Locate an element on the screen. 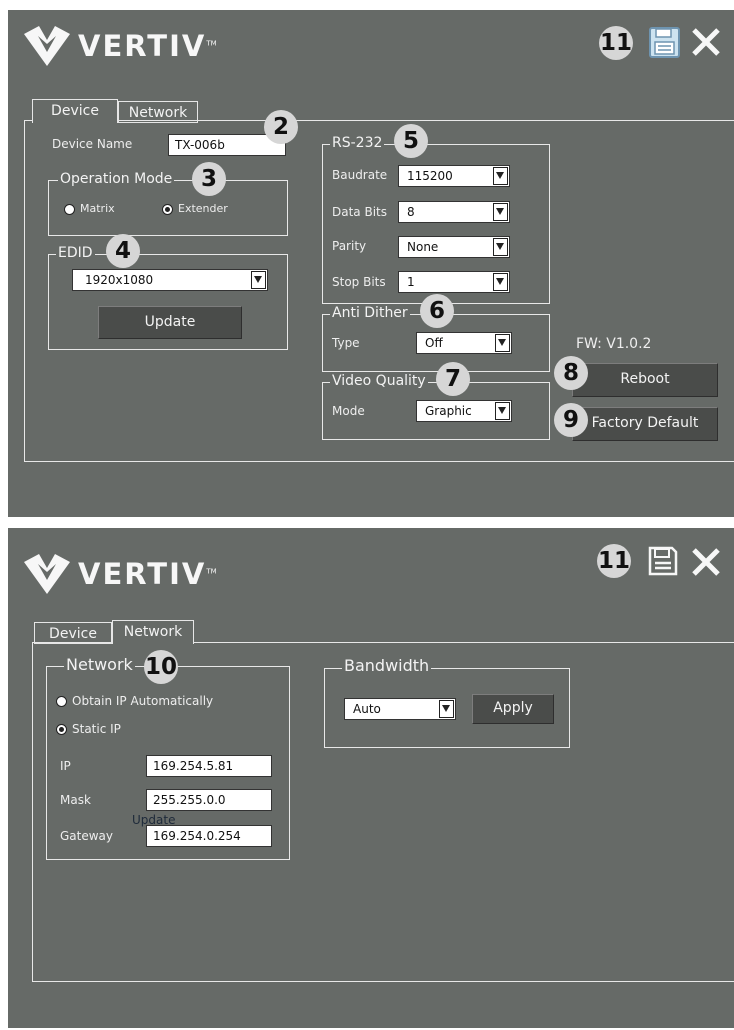 This screenshot has width=734, height=1030. network-title: Network is located at coordinates (99, 664).